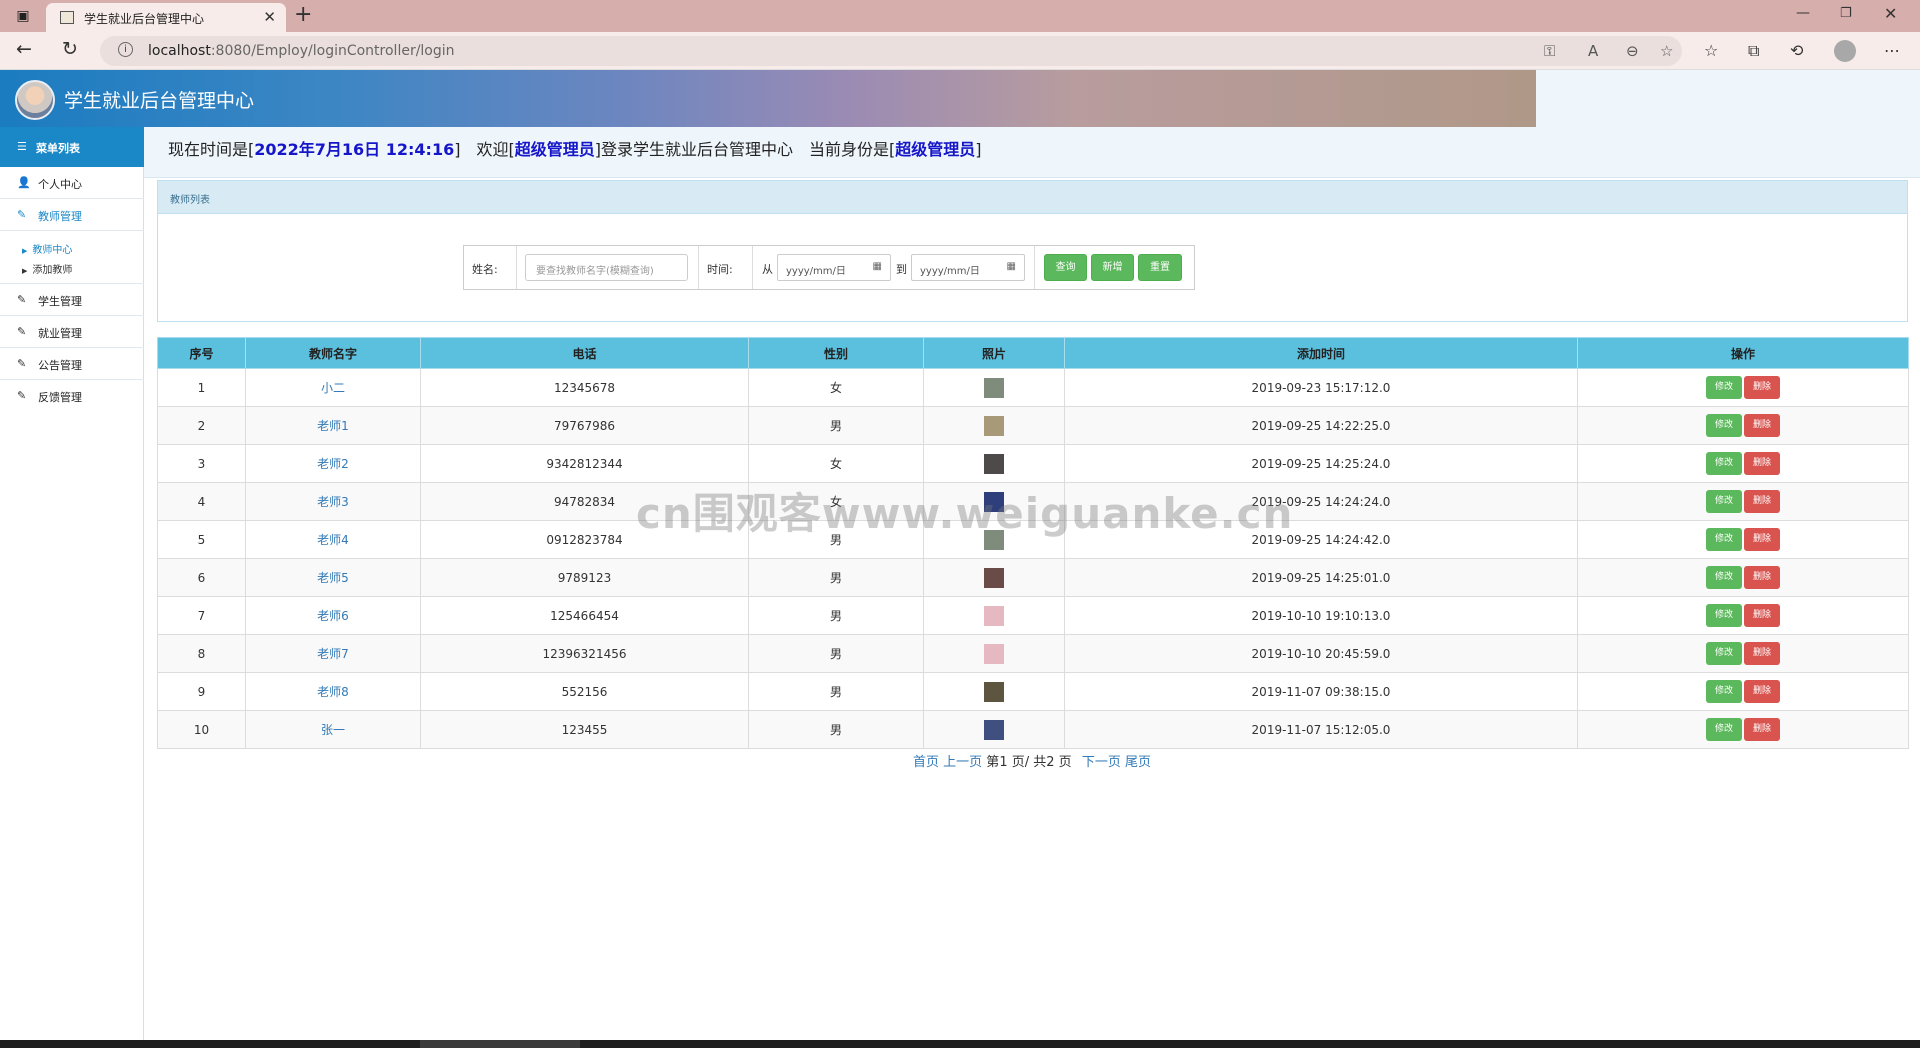  I want to click on sidebar-item-feedback-management: ✎ 反馈管理, so click(72, 396).